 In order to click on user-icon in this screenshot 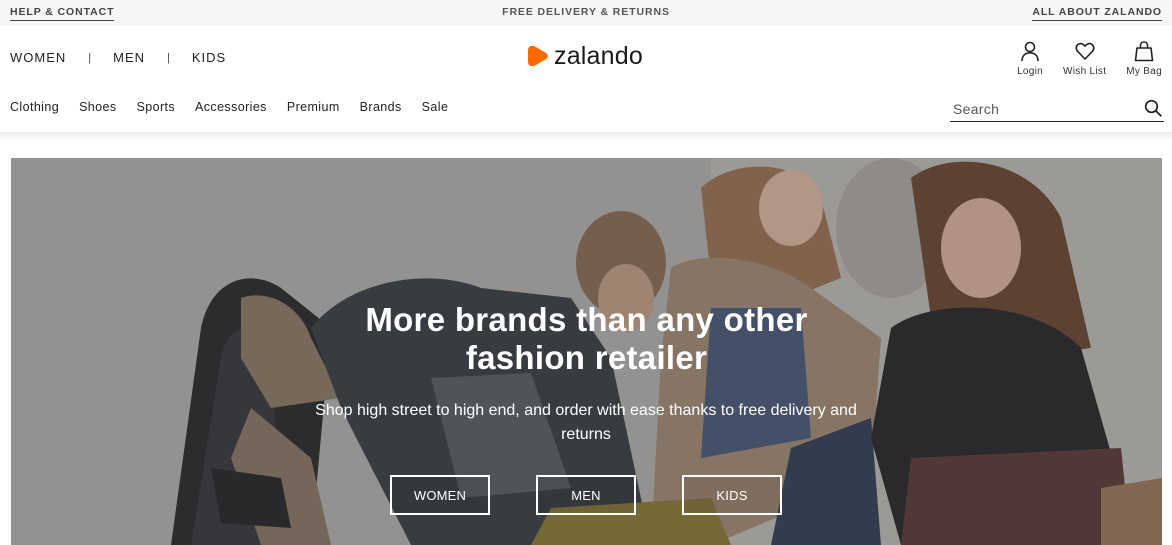, I will do `click(1030, 51)`.